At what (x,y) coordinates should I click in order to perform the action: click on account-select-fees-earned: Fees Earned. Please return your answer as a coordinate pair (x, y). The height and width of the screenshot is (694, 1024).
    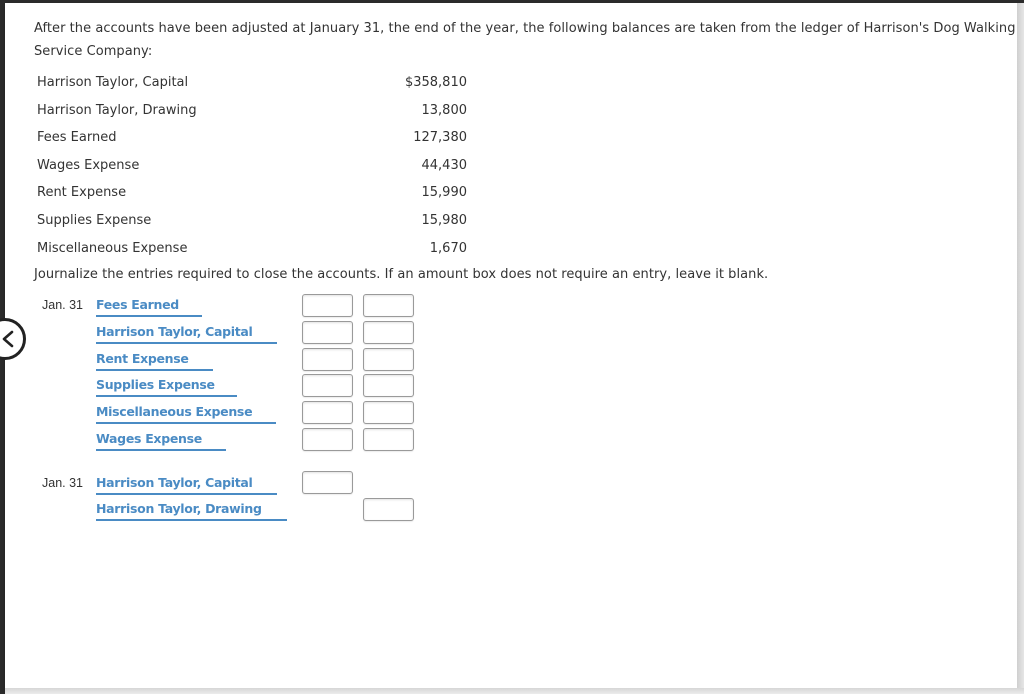
    Looking at the image, I should click on (149, 307).